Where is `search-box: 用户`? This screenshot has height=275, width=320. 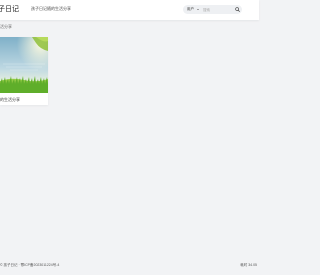 search-box: 用户 is located at coordinates (212, 9).